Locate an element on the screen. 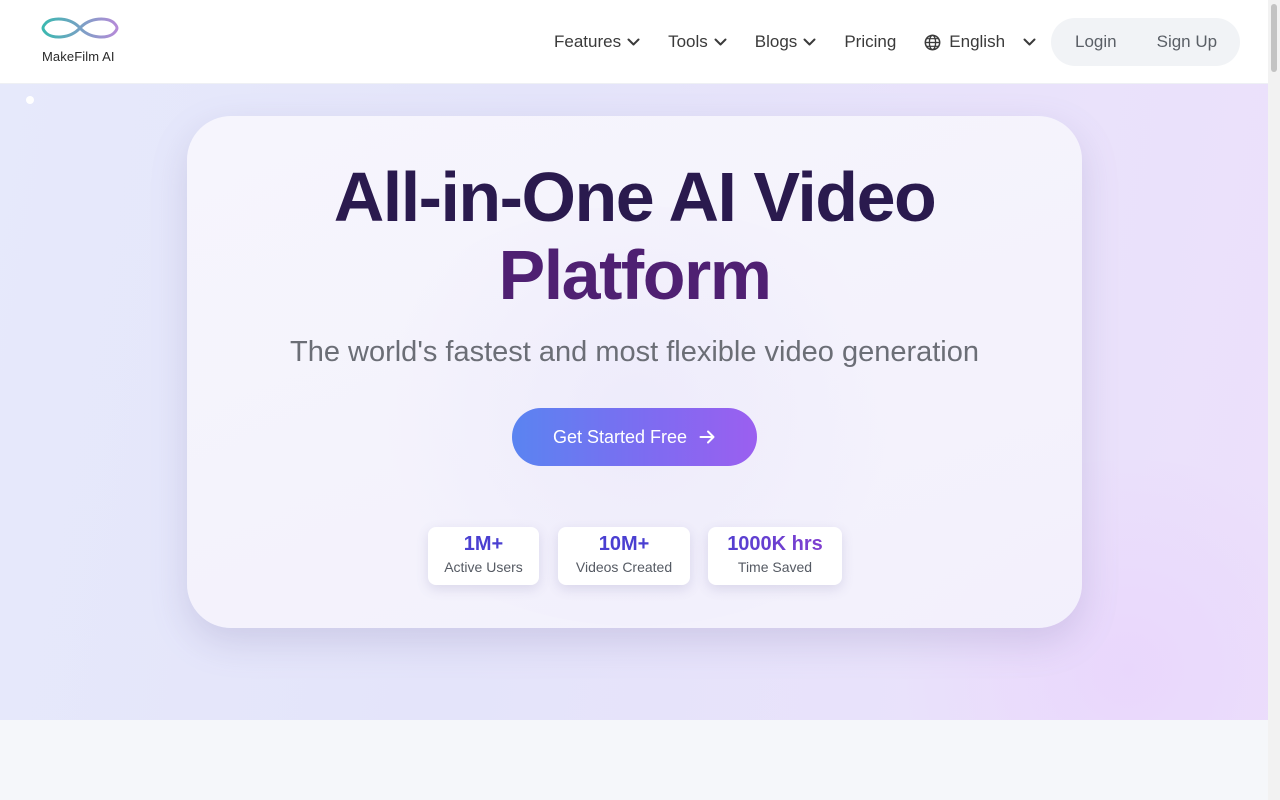 The width and height of the screenshot is (1280, 800). stat-value: 10M+ is located at coordinates (624, 544).